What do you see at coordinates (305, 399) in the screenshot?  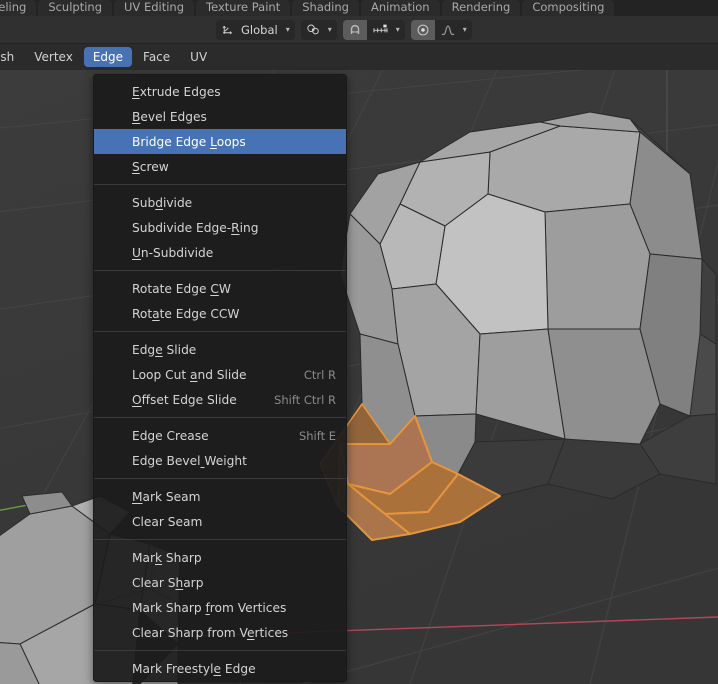 I see `menu-item-shortcut: Shift Ctrl R` at bounding box center [305, 399].